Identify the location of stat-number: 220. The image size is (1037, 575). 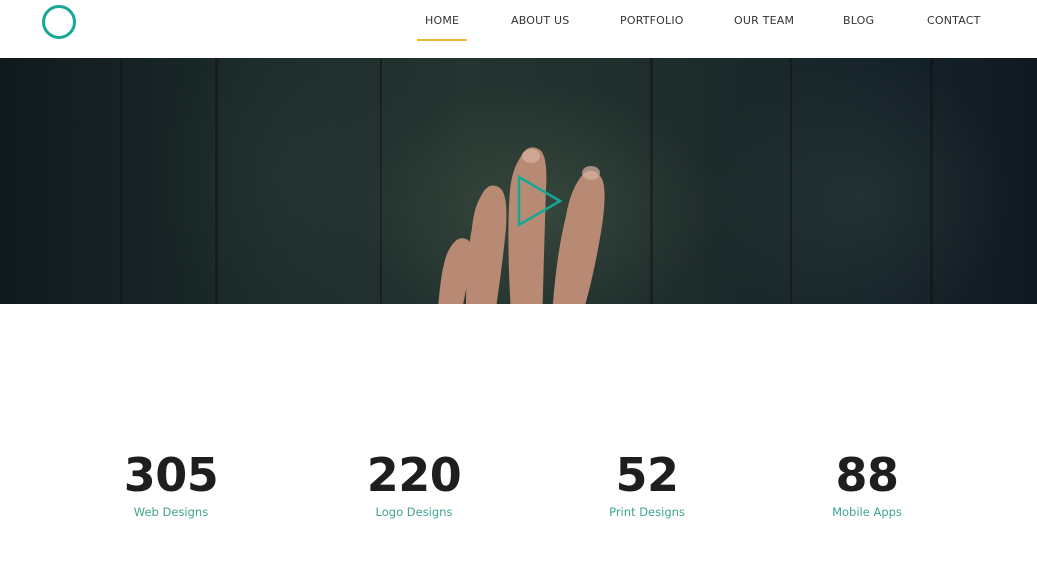
(414, 475).